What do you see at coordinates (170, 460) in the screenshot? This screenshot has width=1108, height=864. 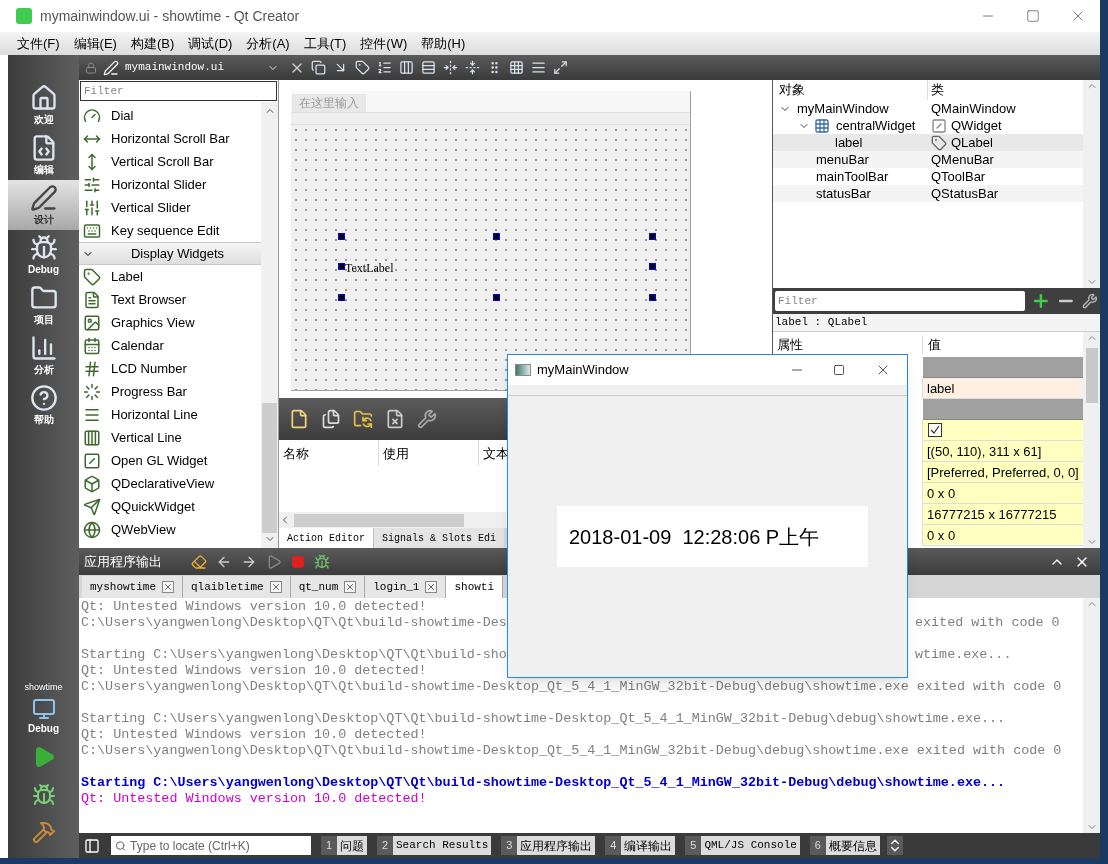 I see `widget-item: Open GL Widget` at bounding box center [170, 460].